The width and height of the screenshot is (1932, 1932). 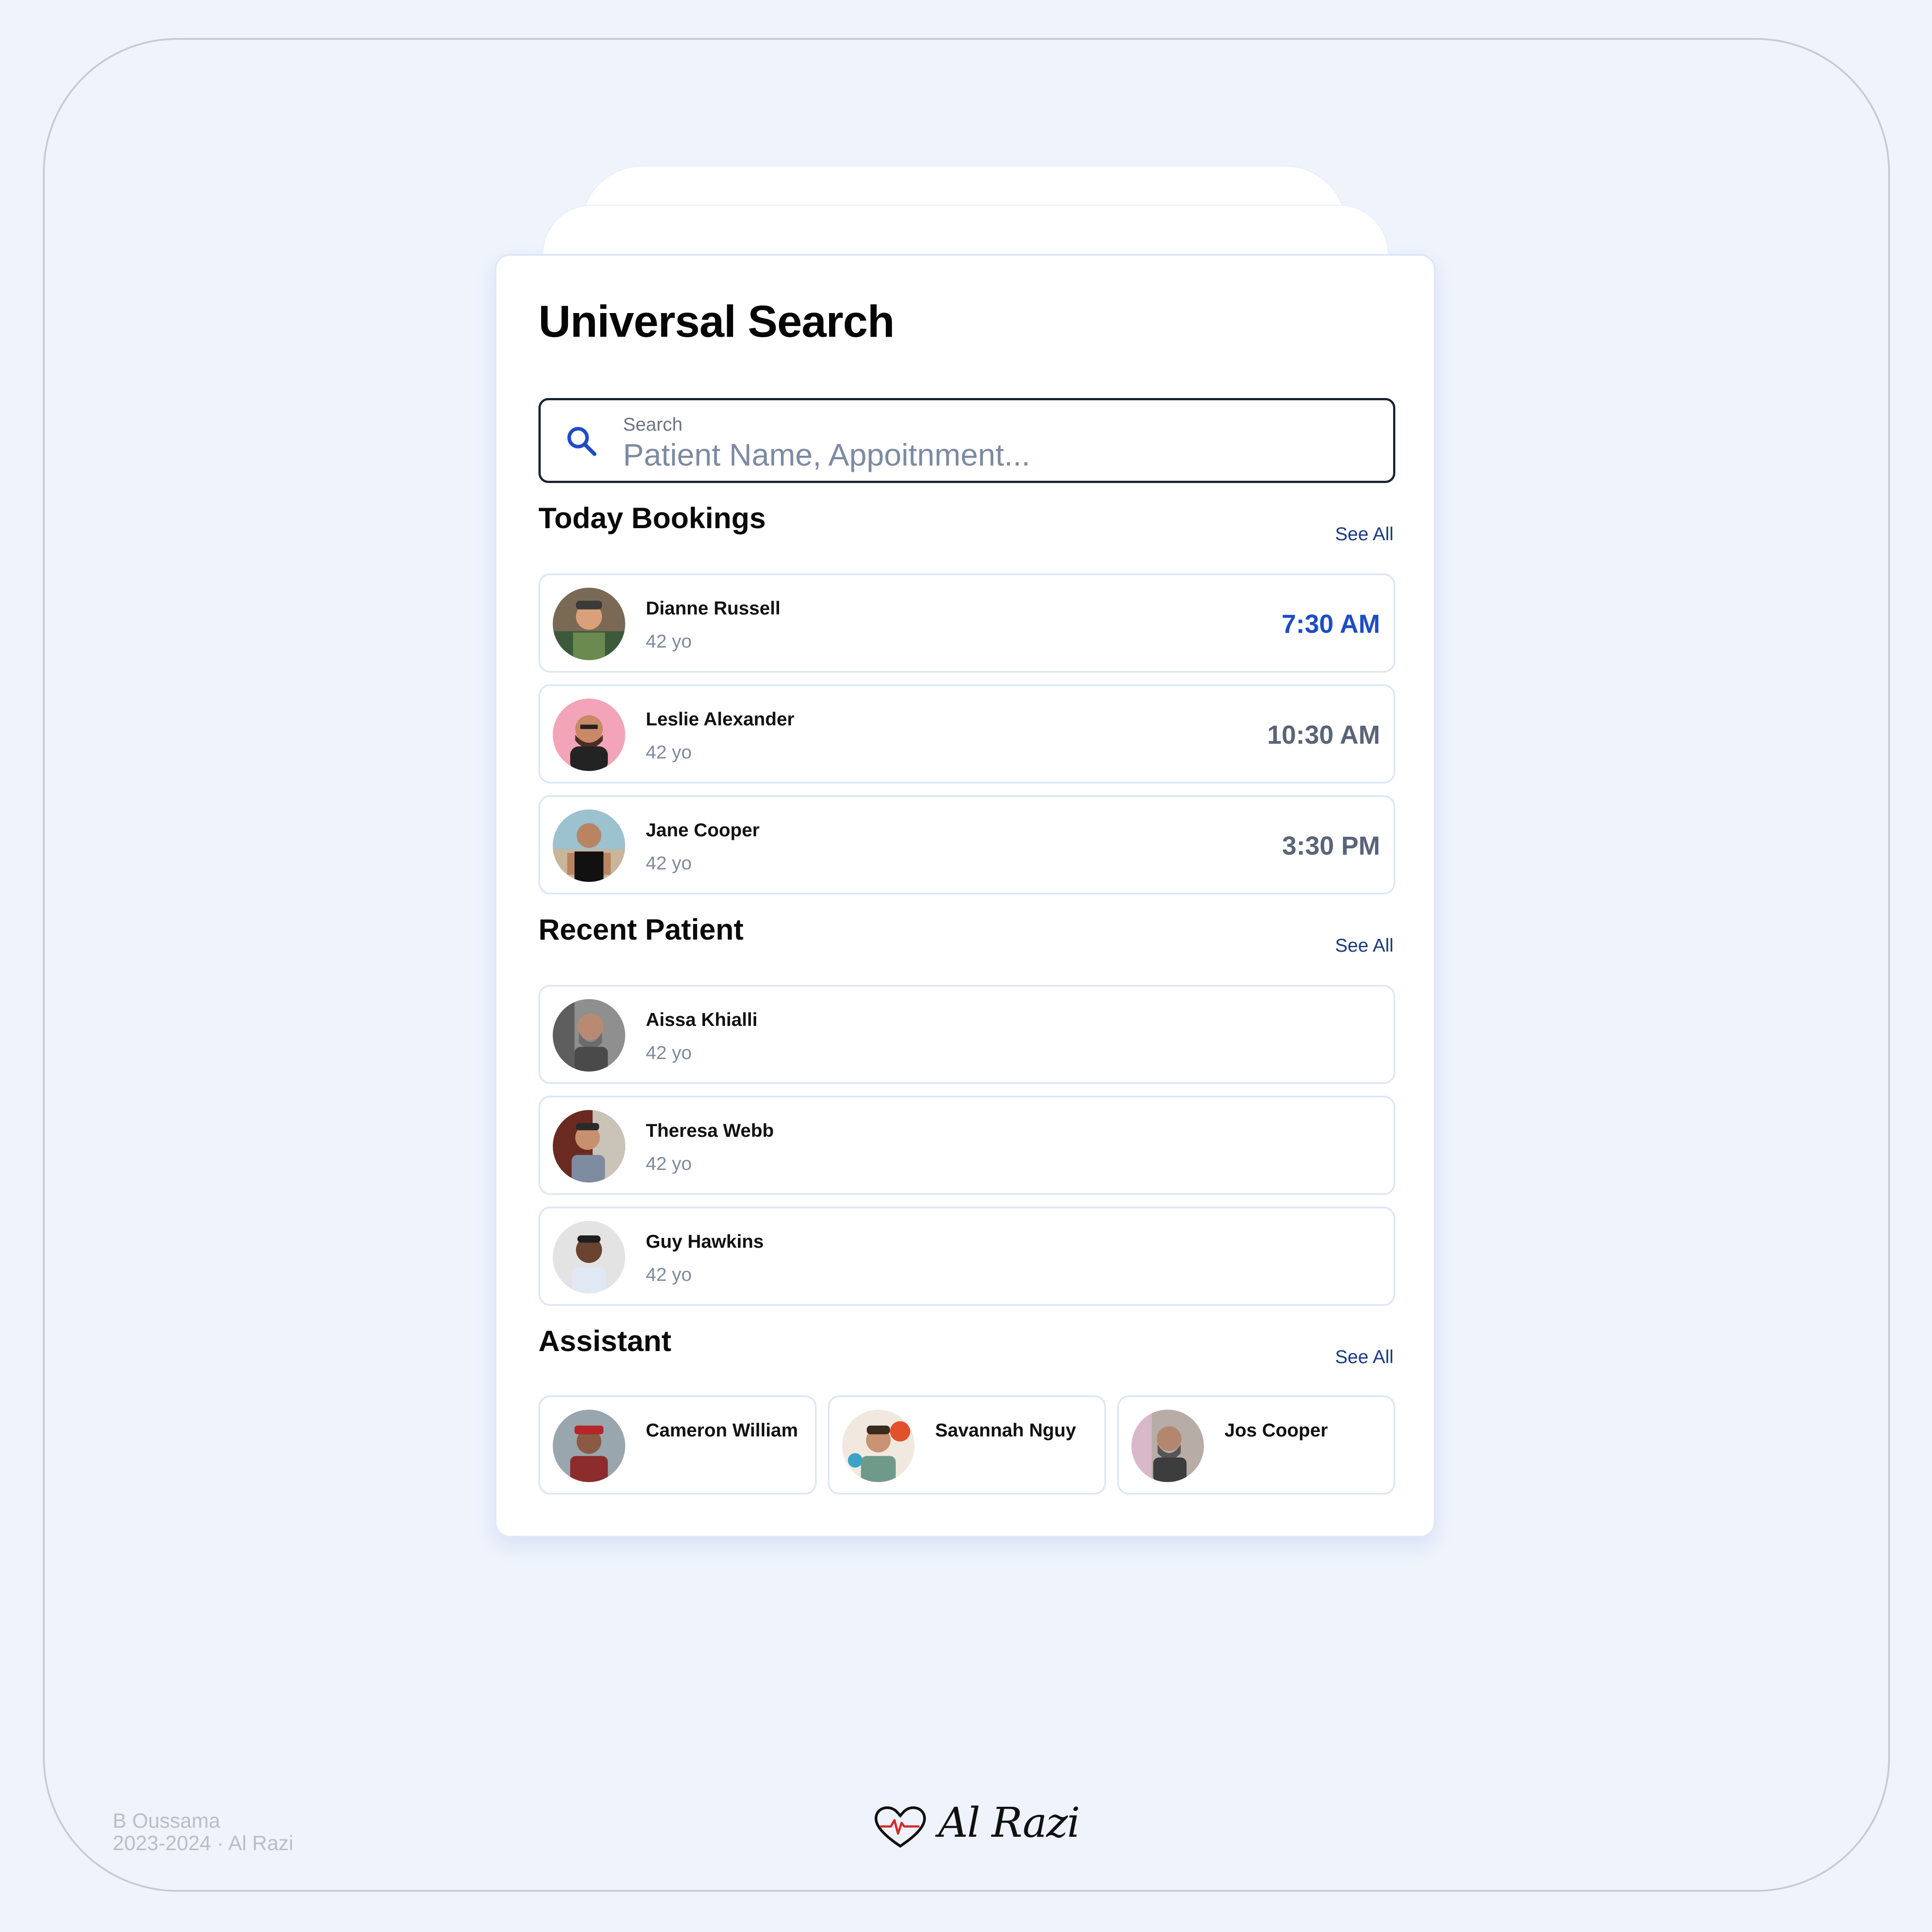 What do you see at coordinates (677, 1445) in the screenshot?
I see `assistant-card: Cameron William` at bounding box center [677, 1445].